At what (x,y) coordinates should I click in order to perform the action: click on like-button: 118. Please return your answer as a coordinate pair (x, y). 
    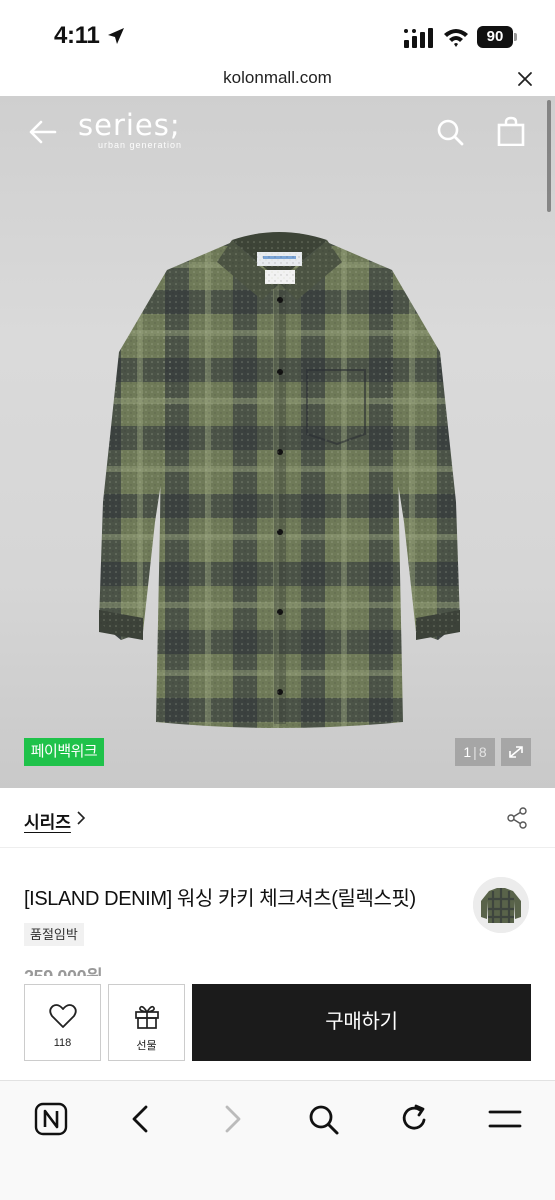
    Looking at the image, I should click on (62, 1022).